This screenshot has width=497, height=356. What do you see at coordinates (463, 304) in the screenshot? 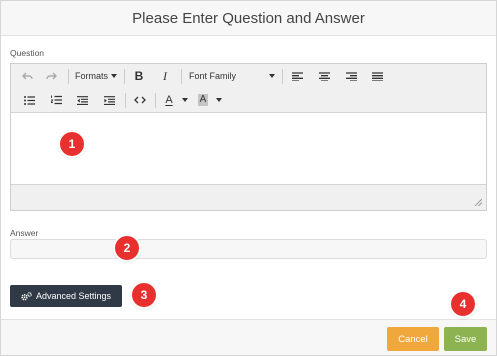
I see `annotation-marker-4: 4` at bounding box center [463, 304].